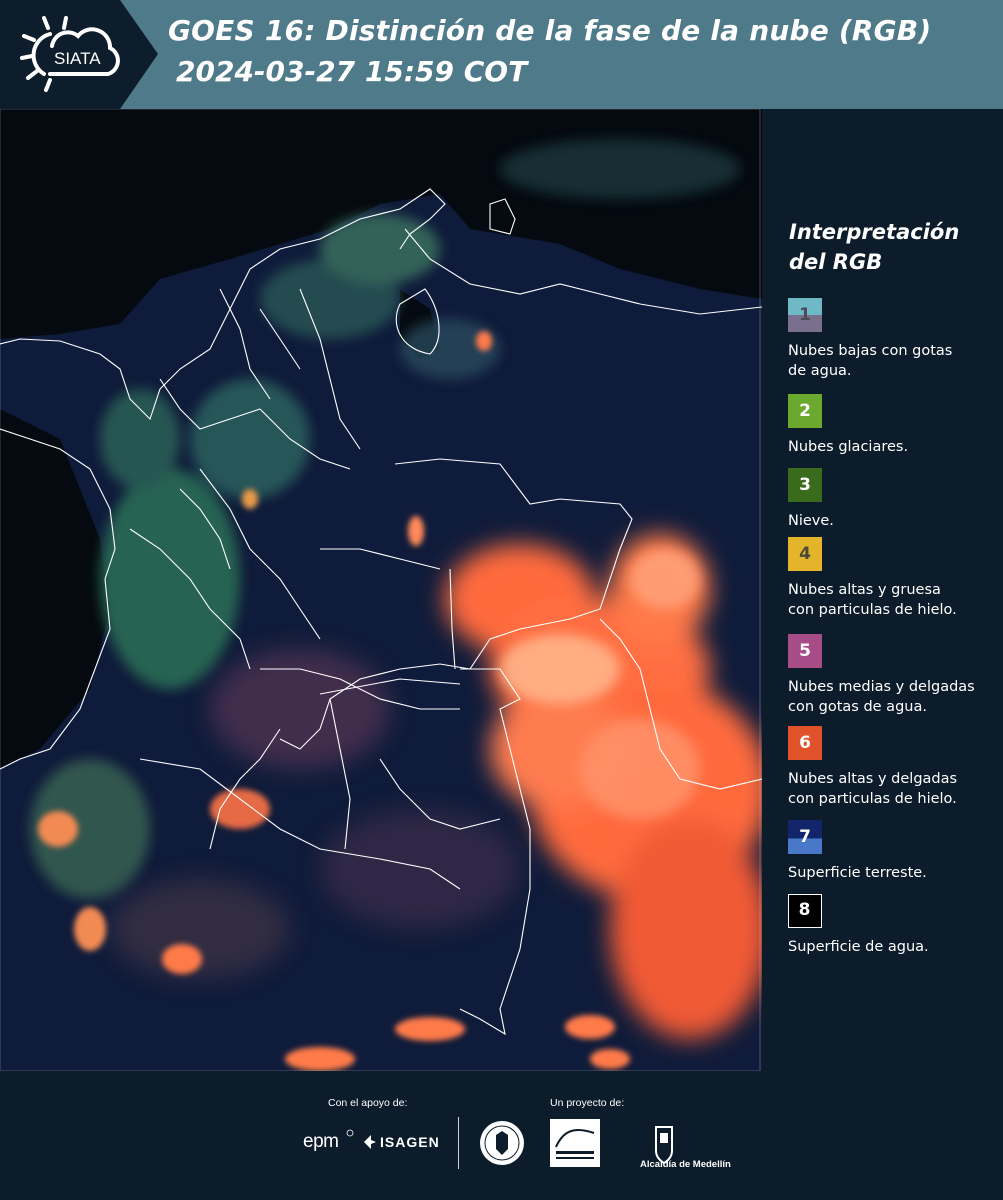  Describe the element at coordinates (458, 1143) in the screenshot. I see `footer-divider` at that location.